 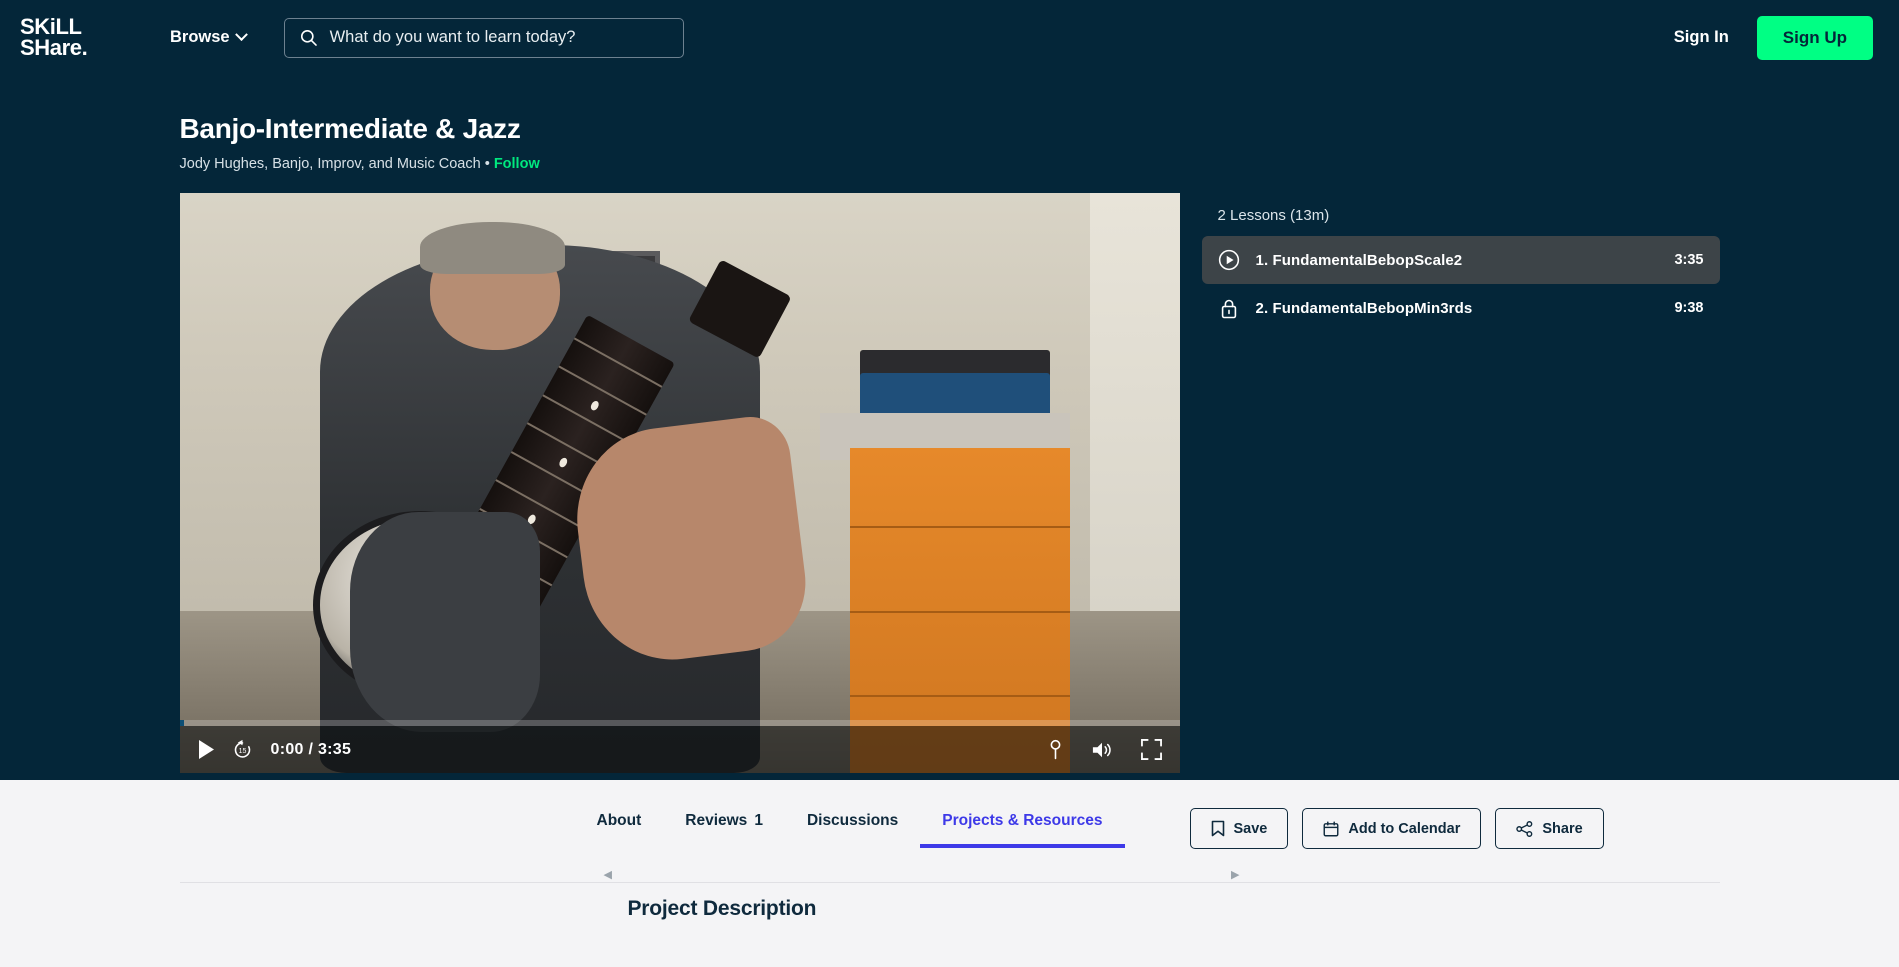 I want to click on tab-label: Projects & Resources, so click(x=1022, y=820).